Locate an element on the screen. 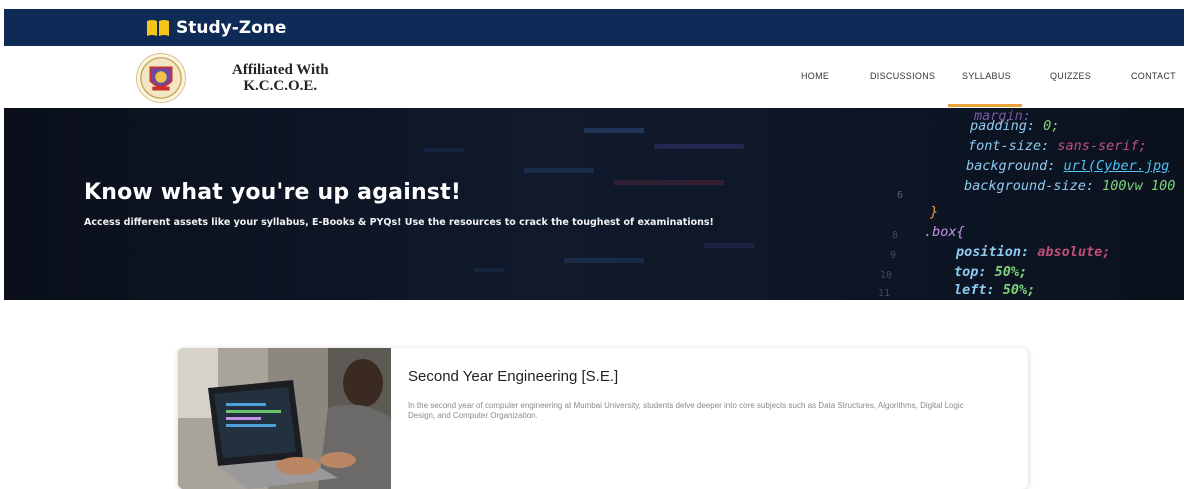  code-line-8-value: absolute; is located at coordinates (1074, 252).